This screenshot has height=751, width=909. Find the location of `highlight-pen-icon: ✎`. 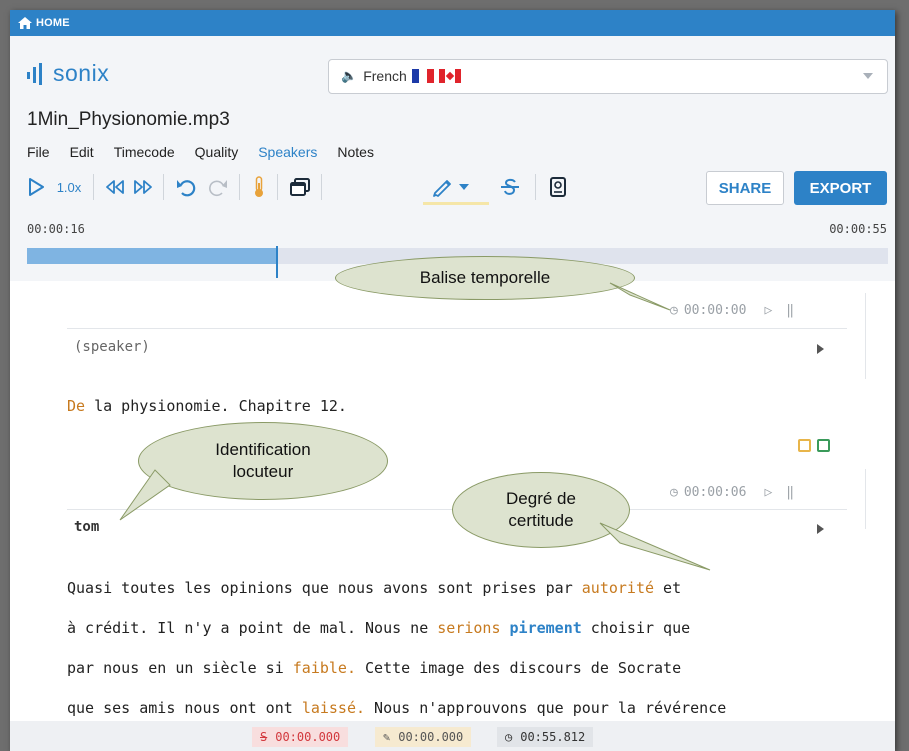

highlight-pen-icon: ✎ is located at coordinates (387, 737).